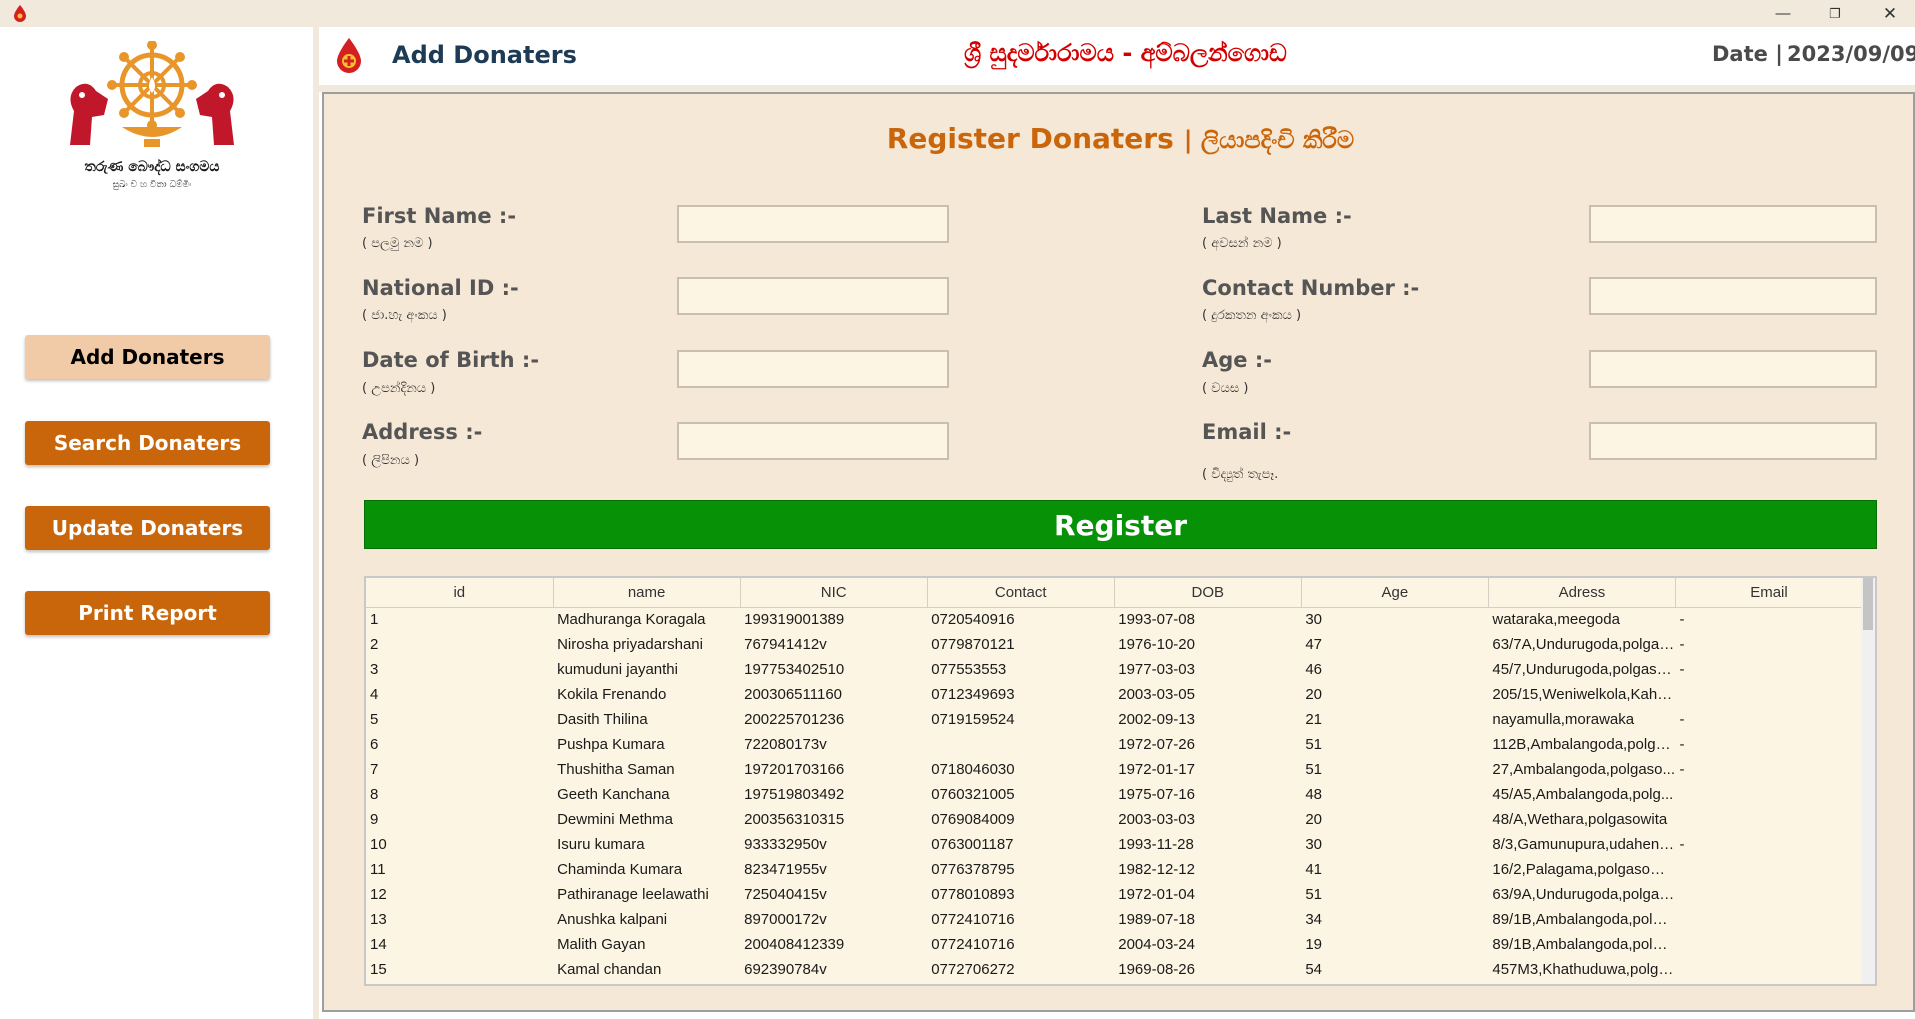 The height and width of the screenshot is (1019, 1915). What do you see at coordinates (1835, 13) in the screenshot?
I see `maximize-button: ❐` at bounding box center [1835, 13].